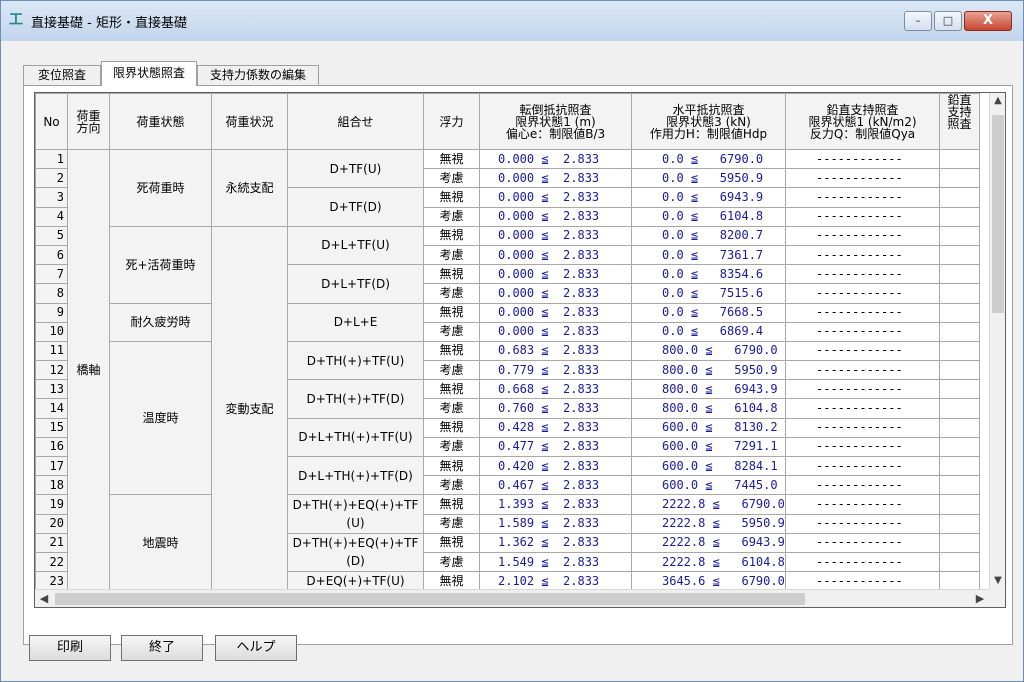 The width and height of the screenshot is (1024, 682). What do you see at coordinates (555, 485) in the screenshot?
I see `overturning-cell: 0.467 ≦ 2.833` at bounding box center [555, 485].